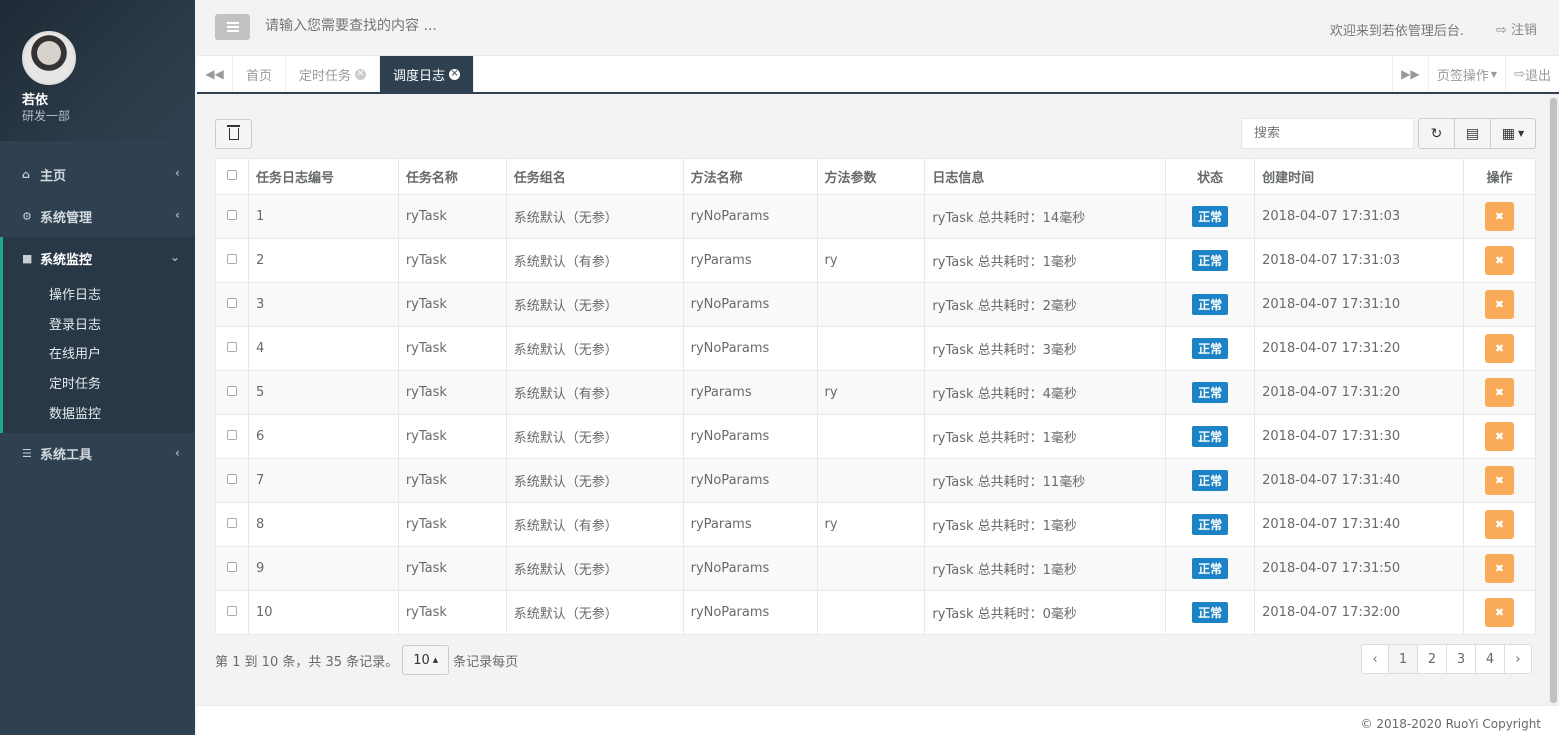  Describe the element at coordinates (307, 662) in the screenshot. I see `pagination-summary: 第 1 到 10 条，共 35 条记录。` at that location.